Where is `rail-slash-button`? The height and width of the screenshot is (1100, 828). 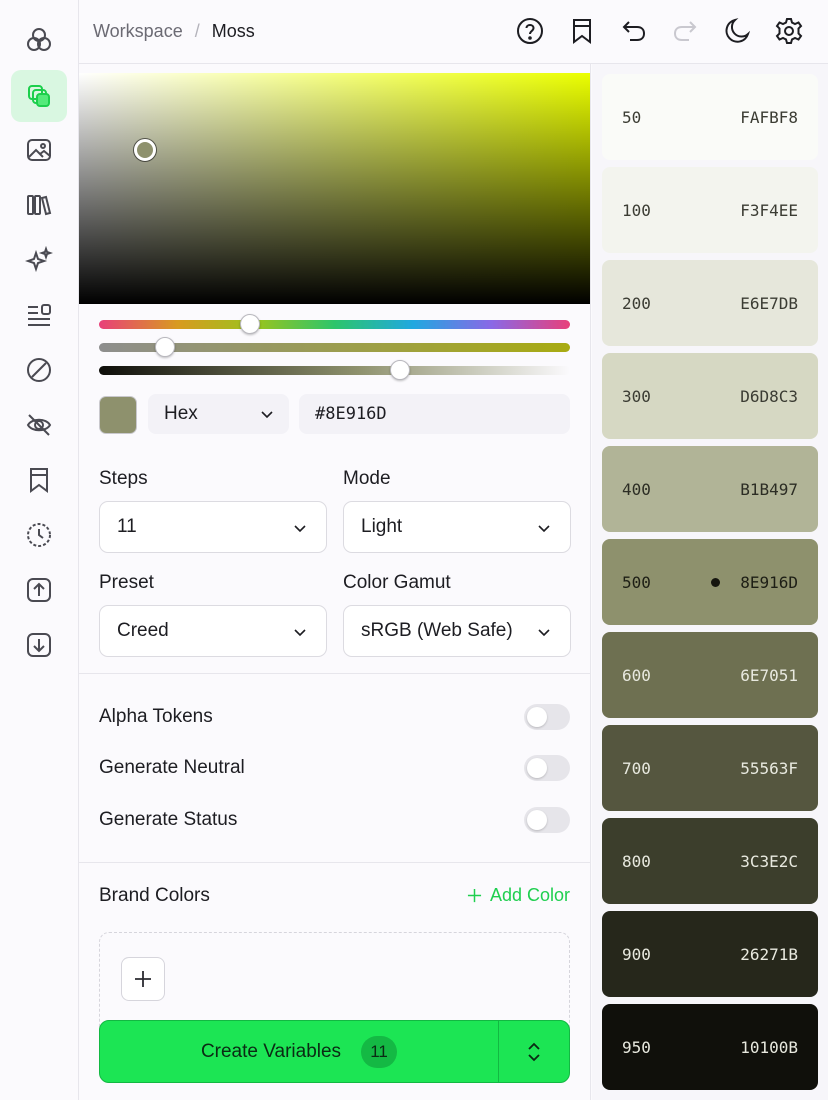
rail-slash-button is located at coordinates (39, 370).